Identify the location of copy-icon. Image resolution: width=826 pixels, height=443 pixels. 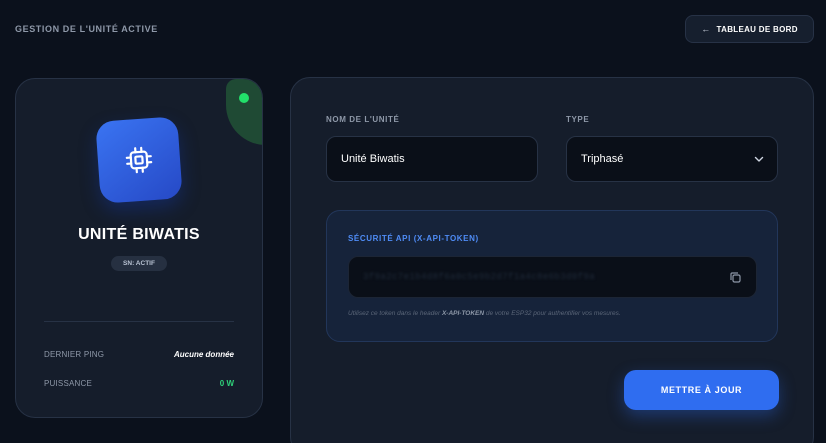
(735, 277).